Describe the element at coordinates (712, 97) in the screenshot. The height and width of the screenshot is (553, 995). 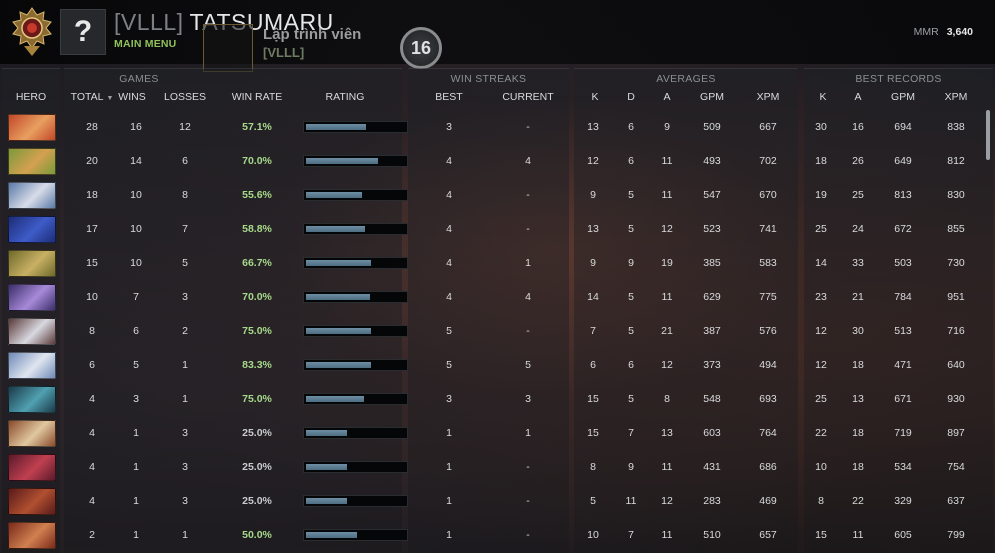
I see `col-avg-gpm: GPM` at that location.